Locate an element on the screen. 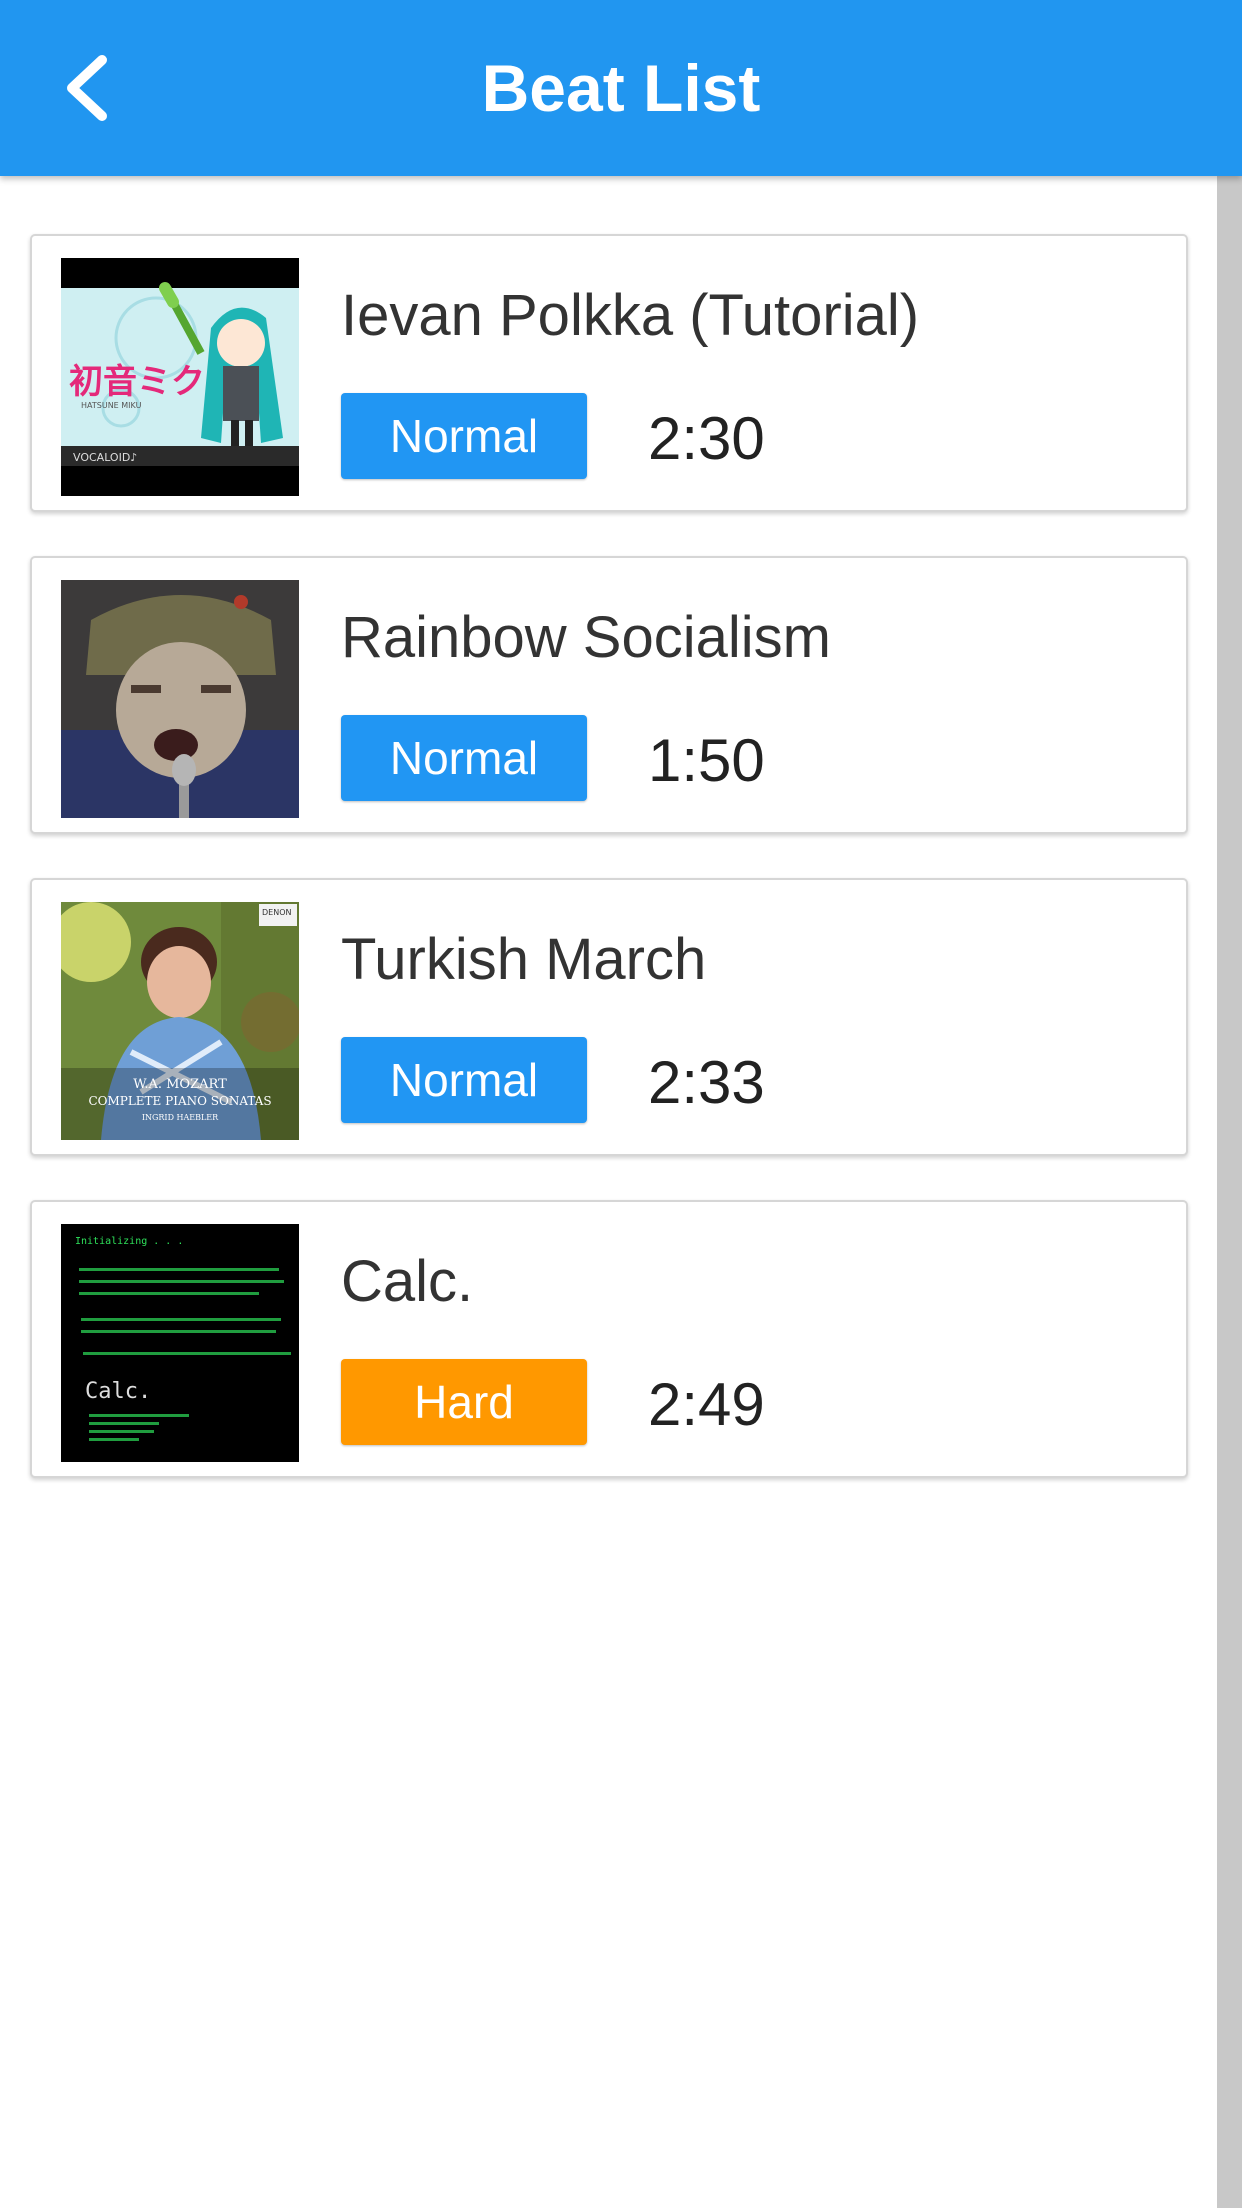 The image size is (1242, 2208). scrollbar is located at coordinates (1229, 1192).